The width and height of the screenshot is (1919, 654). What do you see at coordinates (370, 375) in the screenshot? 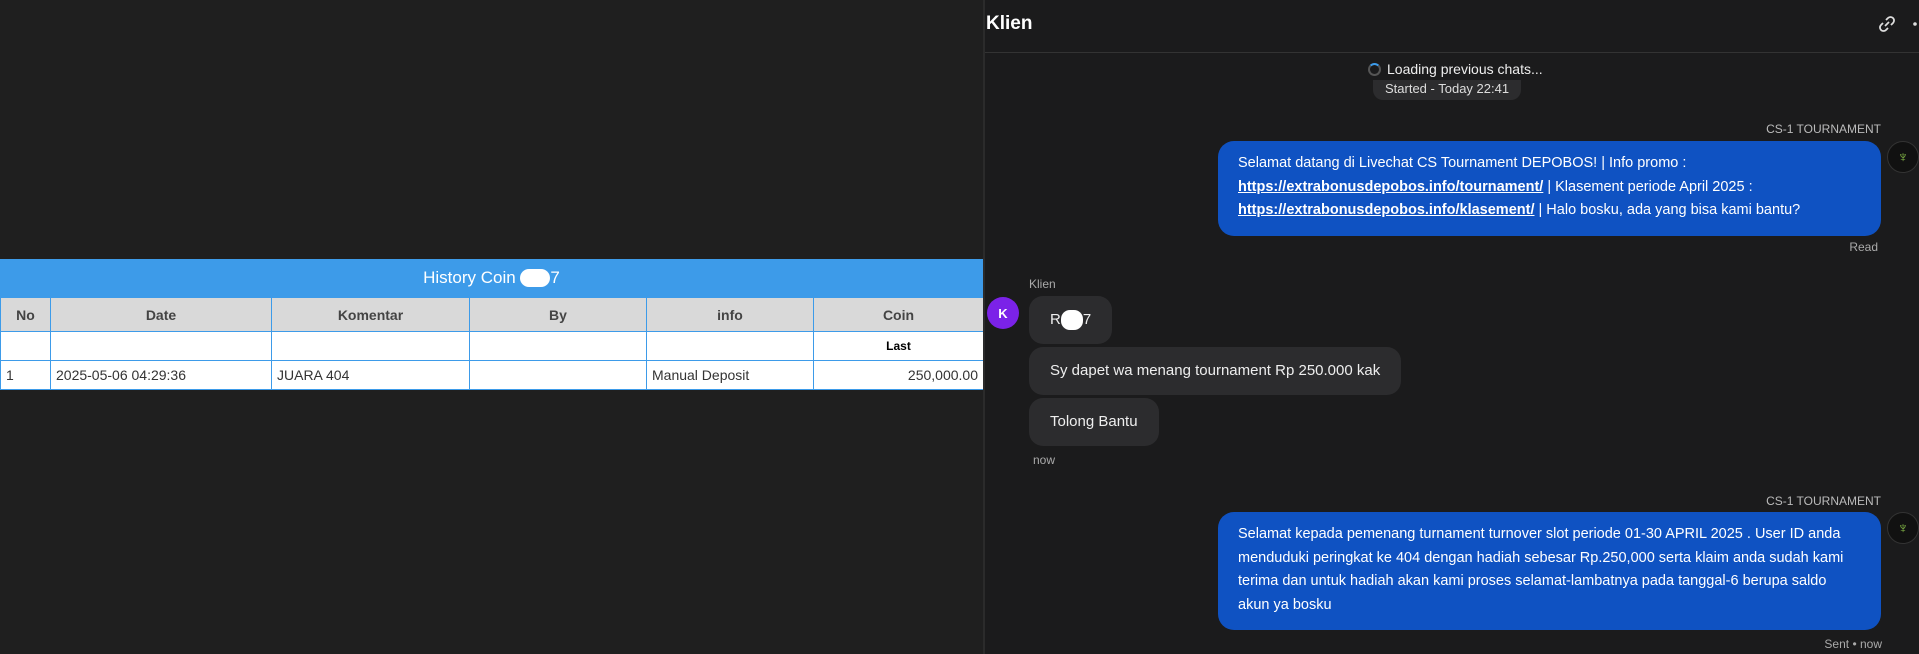
I see `cell-komentar: JUARA 404` at bounding box center [370, 375].